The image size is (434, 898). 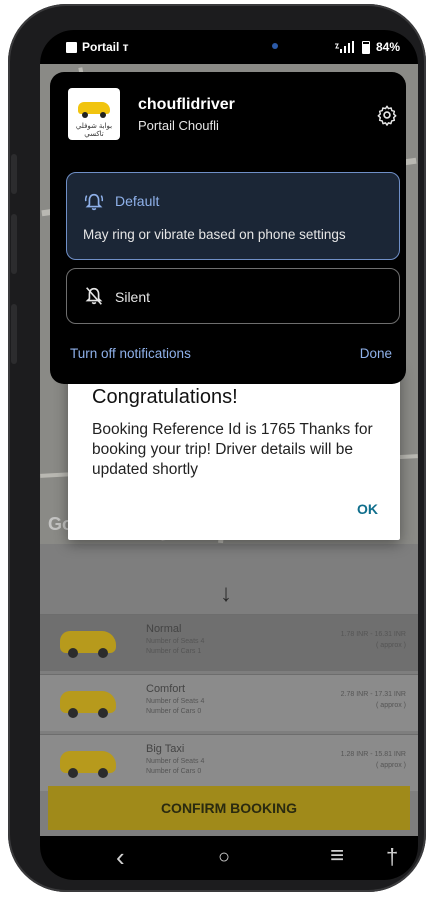 I want to click on bell-ringing-icon, so click(x=94, y=202).